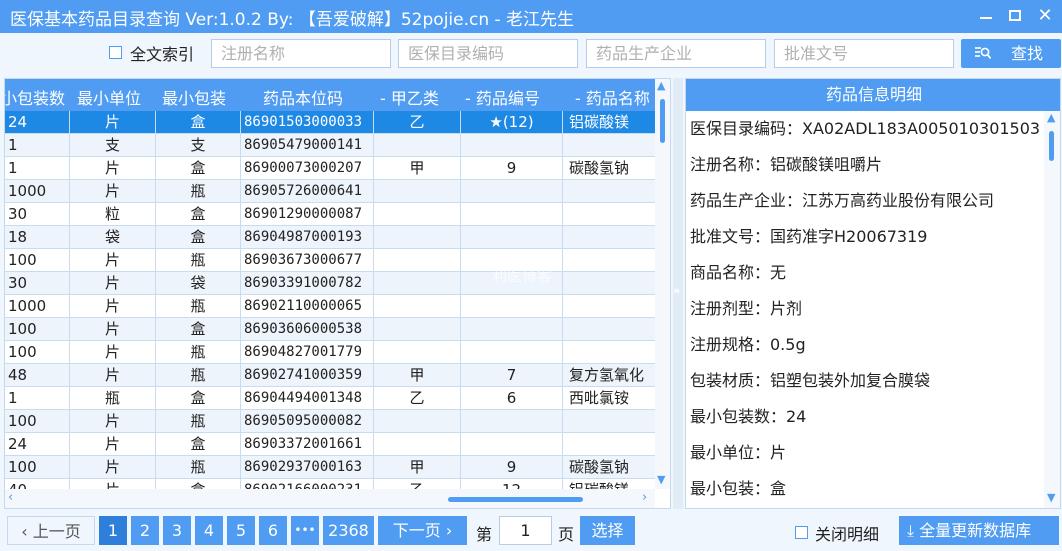 The width and height of the screenshot is (1062, 551). Describe the element at coordinates (1051, 117) in the screenshot. I see `detail-scroll-up-icon: ▲` at that location.